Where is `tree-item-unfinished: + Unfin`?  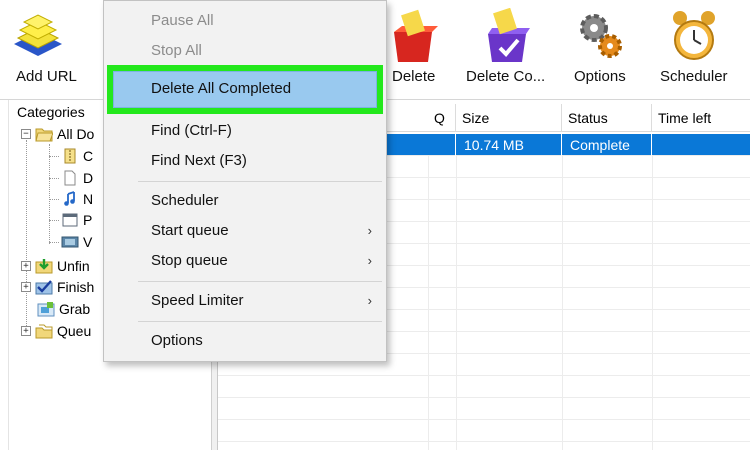
tree-item-unfinished: + Unfin is located at coordinates (55, 266).